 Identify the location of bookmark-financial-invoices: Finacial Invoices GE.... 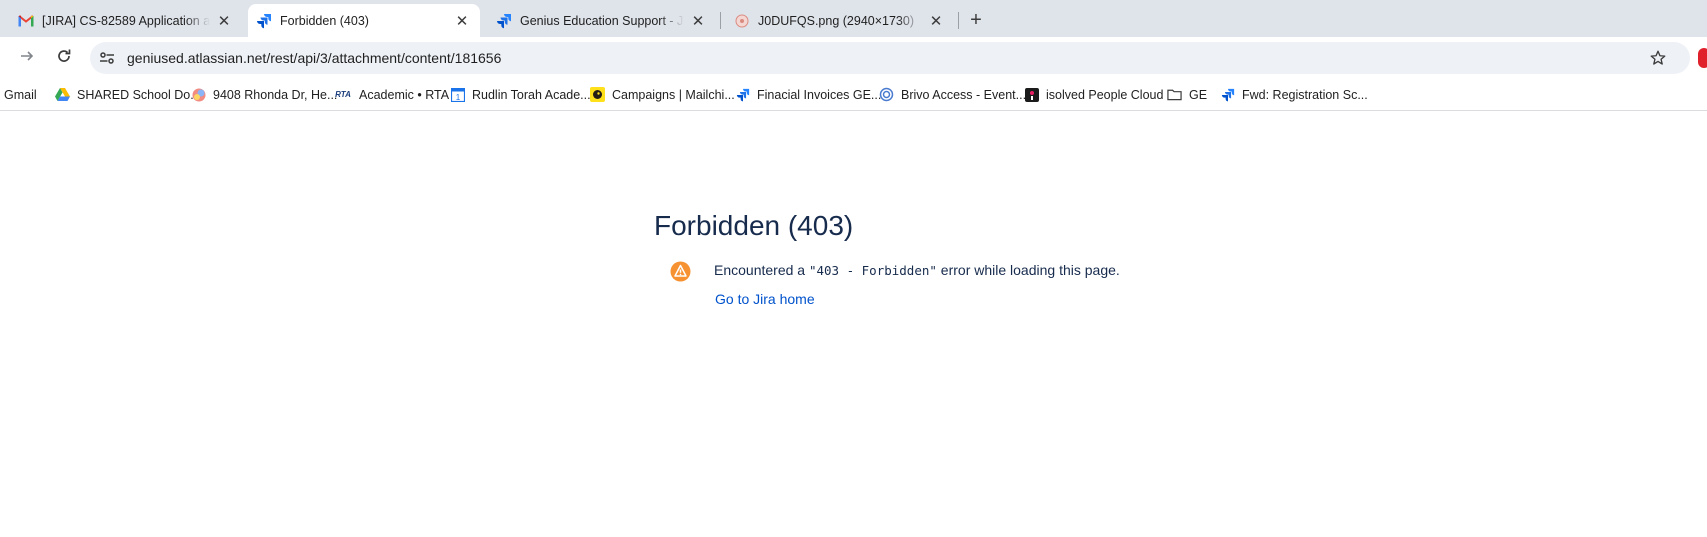
(808, 94).